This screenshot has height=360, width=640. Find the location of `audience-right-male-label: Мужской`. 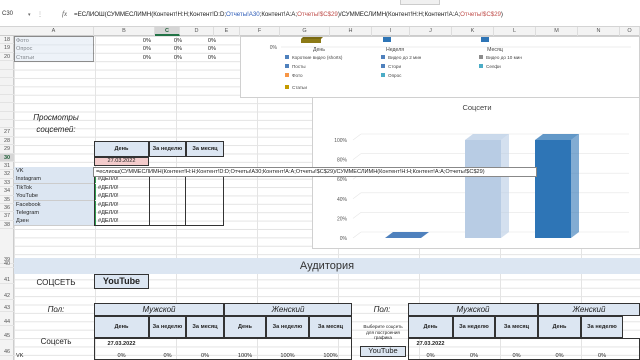

audience-right-male-label: Мужской is located at coordinates (473, 310).